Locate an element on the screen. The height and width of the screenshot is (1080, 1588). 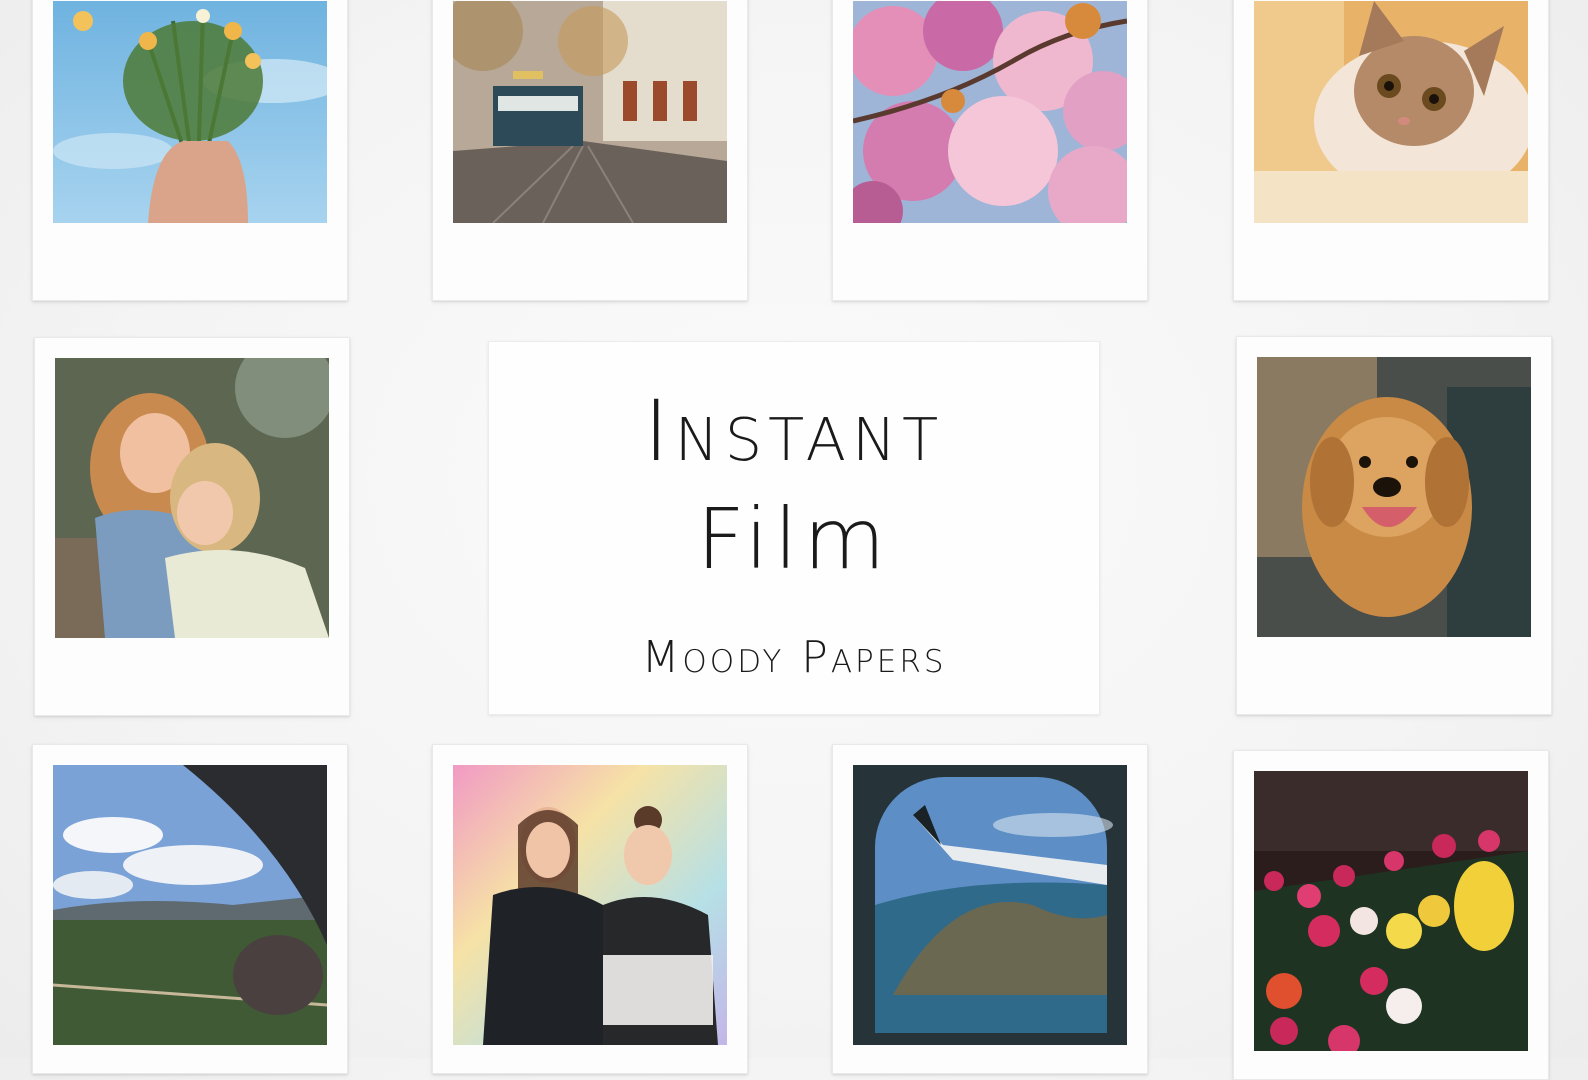
photo-hugging-girls is located at coordinates (192, 498).